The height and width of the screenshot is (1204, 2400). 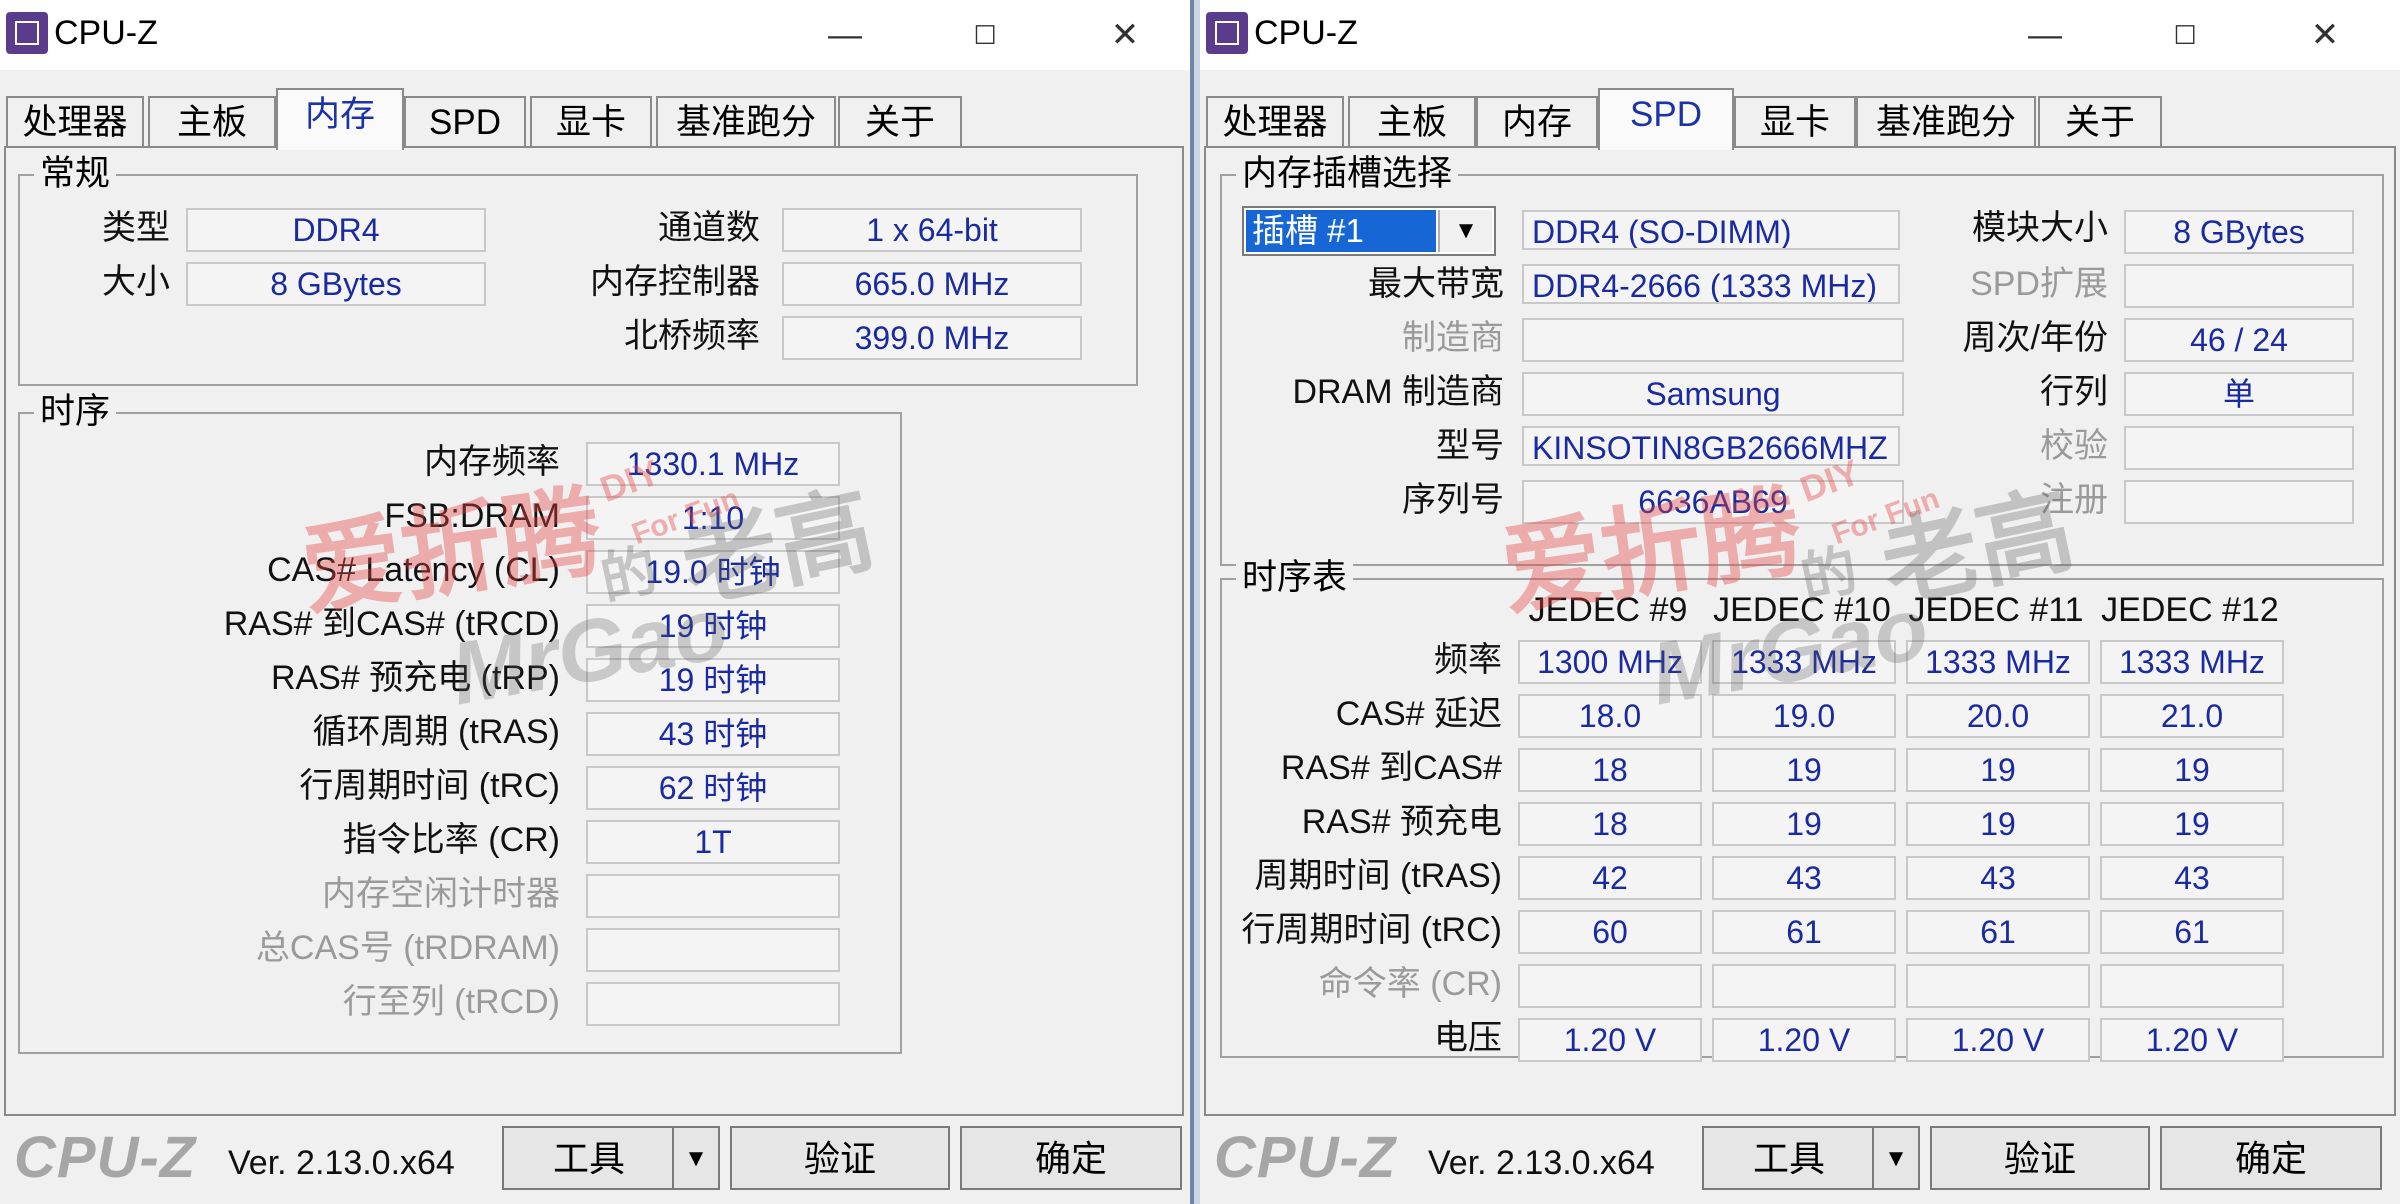 What do you see at coordinates (341, 1163) in the screenshot?
I see `version-text: Ver. 2.13.0.x64` at bounding box center [341, 1163].